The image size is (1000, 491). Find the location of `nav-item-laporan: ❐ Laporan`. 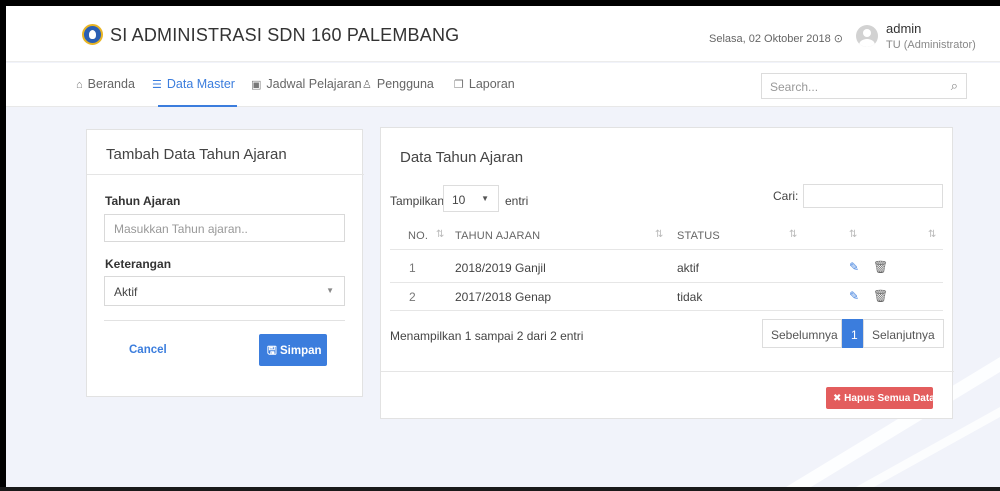

nav-item-laporan: ❐ Laporan is located at coordinates (484, 84).